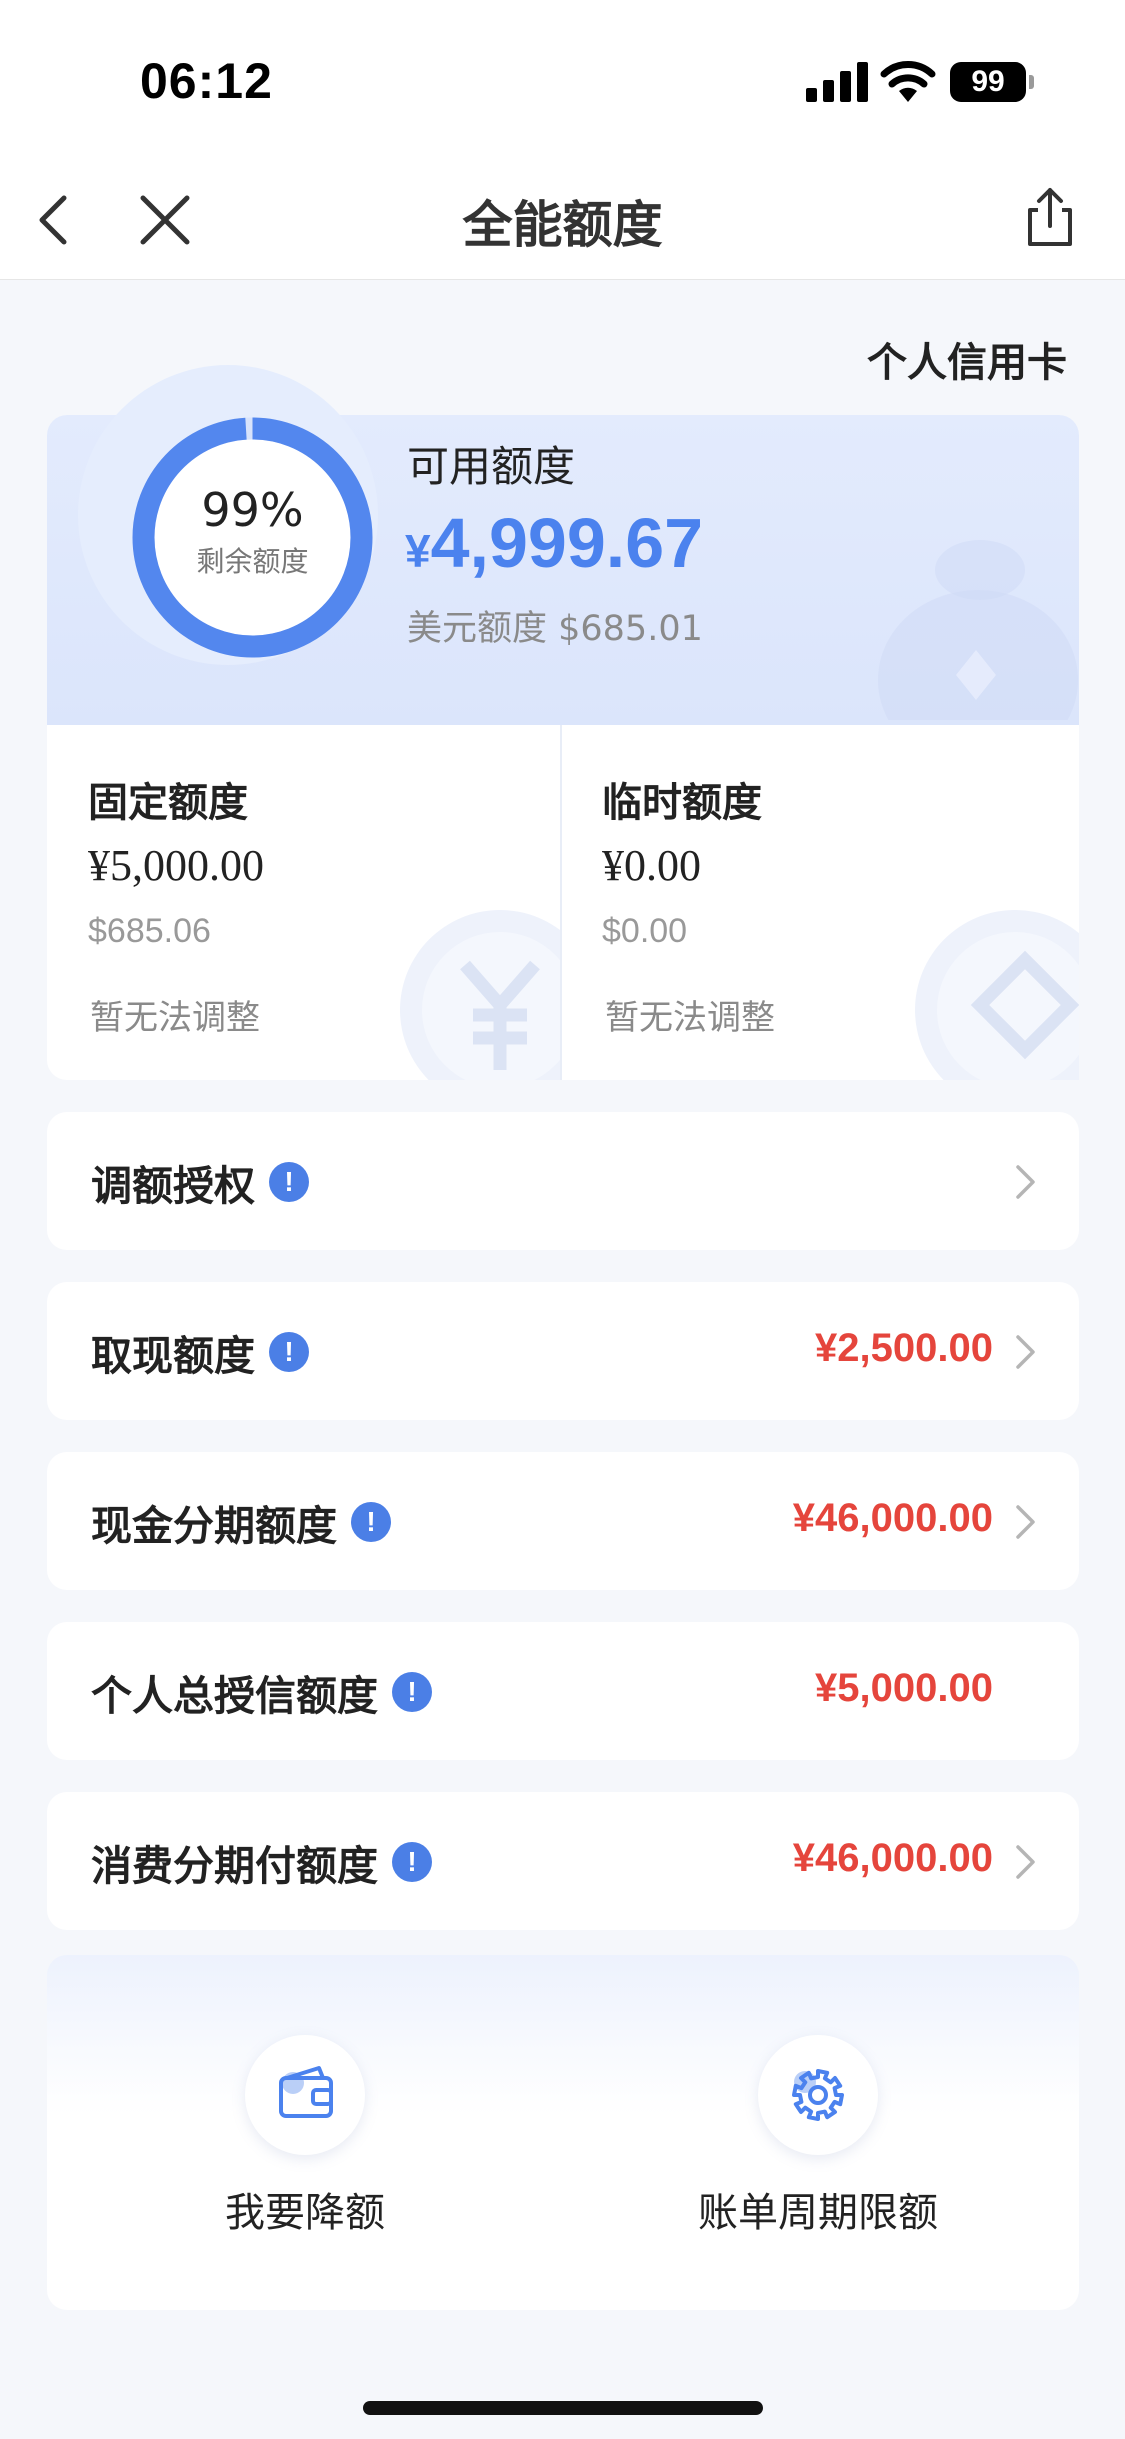 The width and height of the screenshot is (1125, 2439). I want to click on fixed-limit-title: 固定额度, so click(168, 803).